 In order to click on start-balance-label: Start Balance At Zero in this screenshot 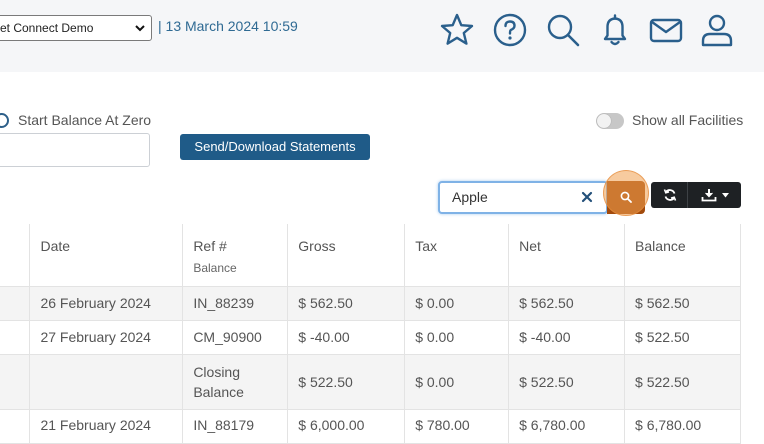, I will do `click(85, 120)`.